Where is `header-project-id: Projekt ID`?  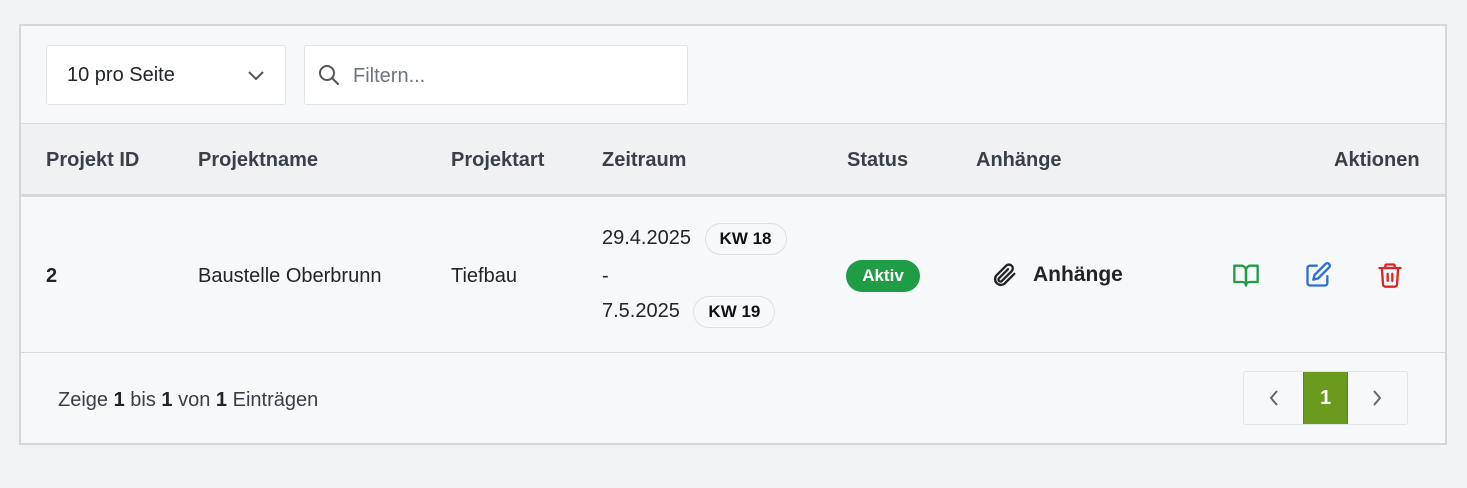
header-project-id: Projekt ID is located at coordinates (92, 160).